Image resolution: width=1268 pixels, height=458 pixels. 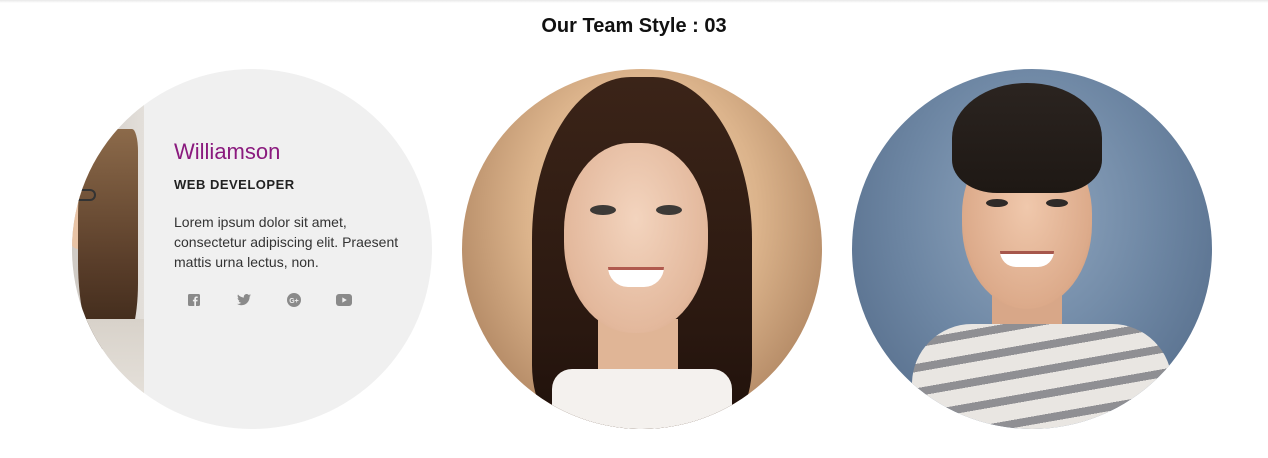 I want to click on svg-text: G+, so click(x=294, y=301).